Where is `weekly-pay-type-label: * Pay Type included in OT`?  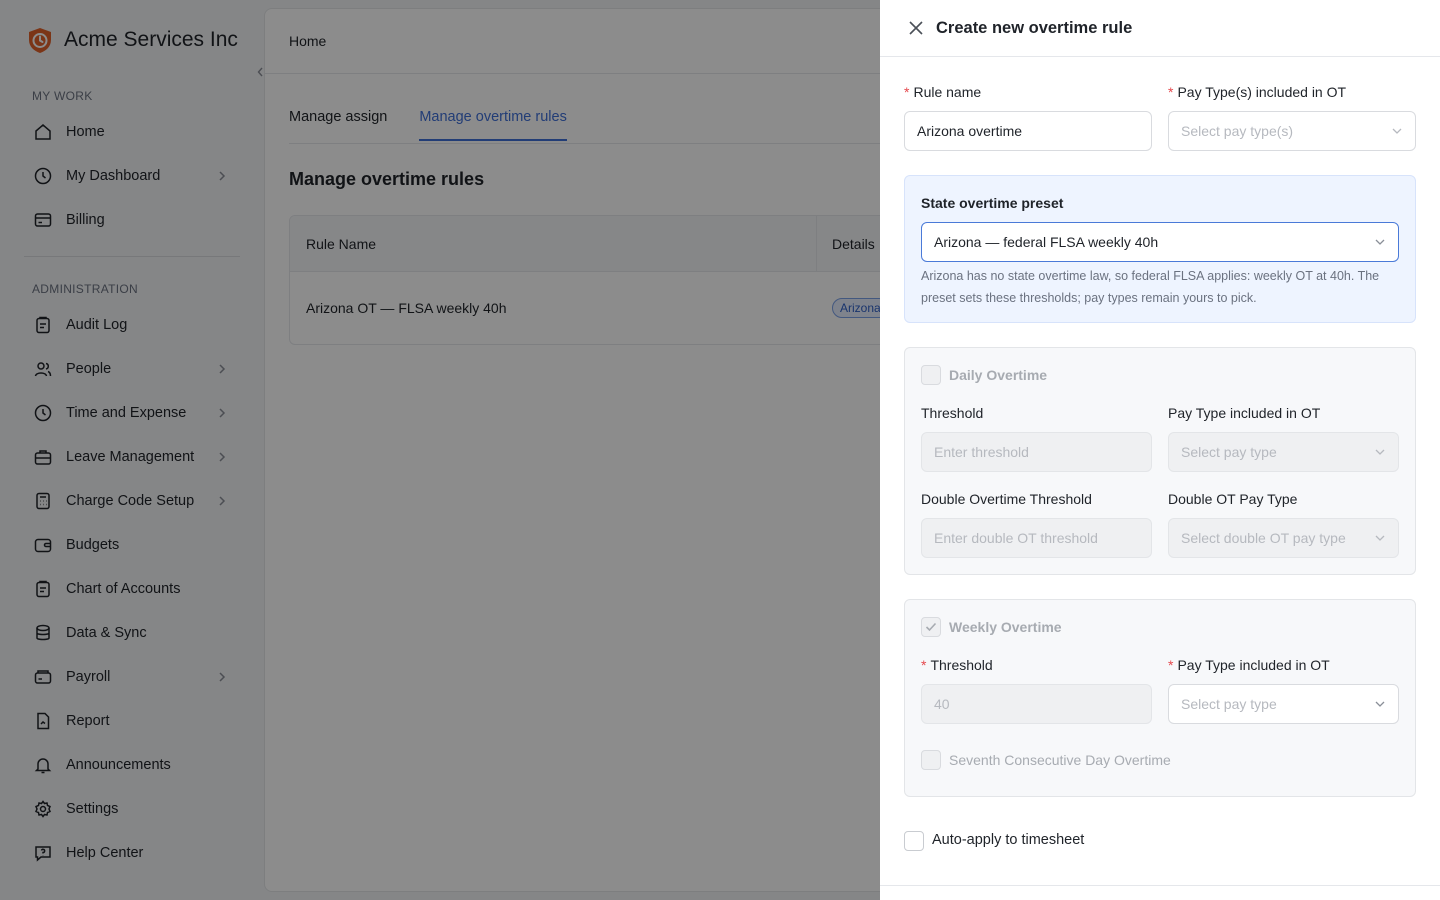 weekly-pay-type-label: * Pay Type included in OT is located at coordinates (1249, 665).